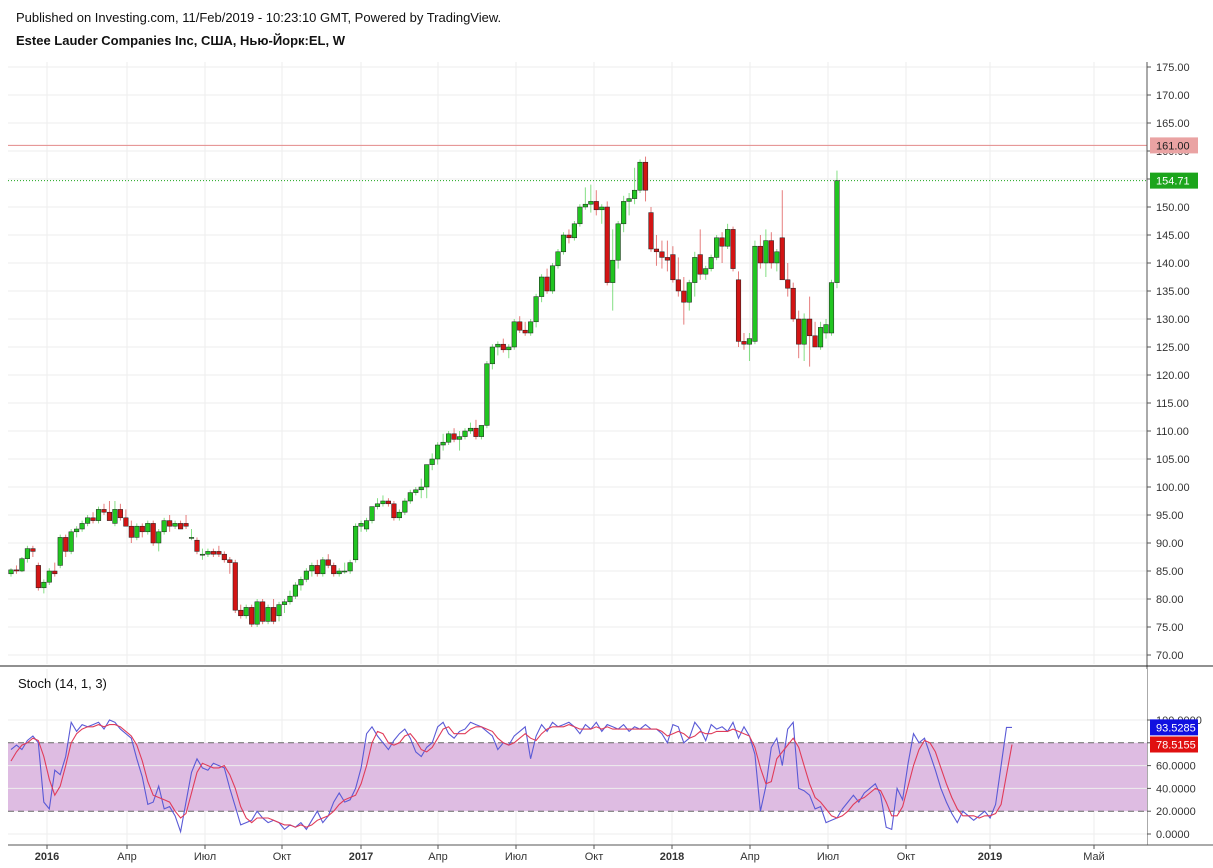 The width and height of the screenshot is (1213, 868). I want to click on time-tick-label: 2017, so click(361, 857).